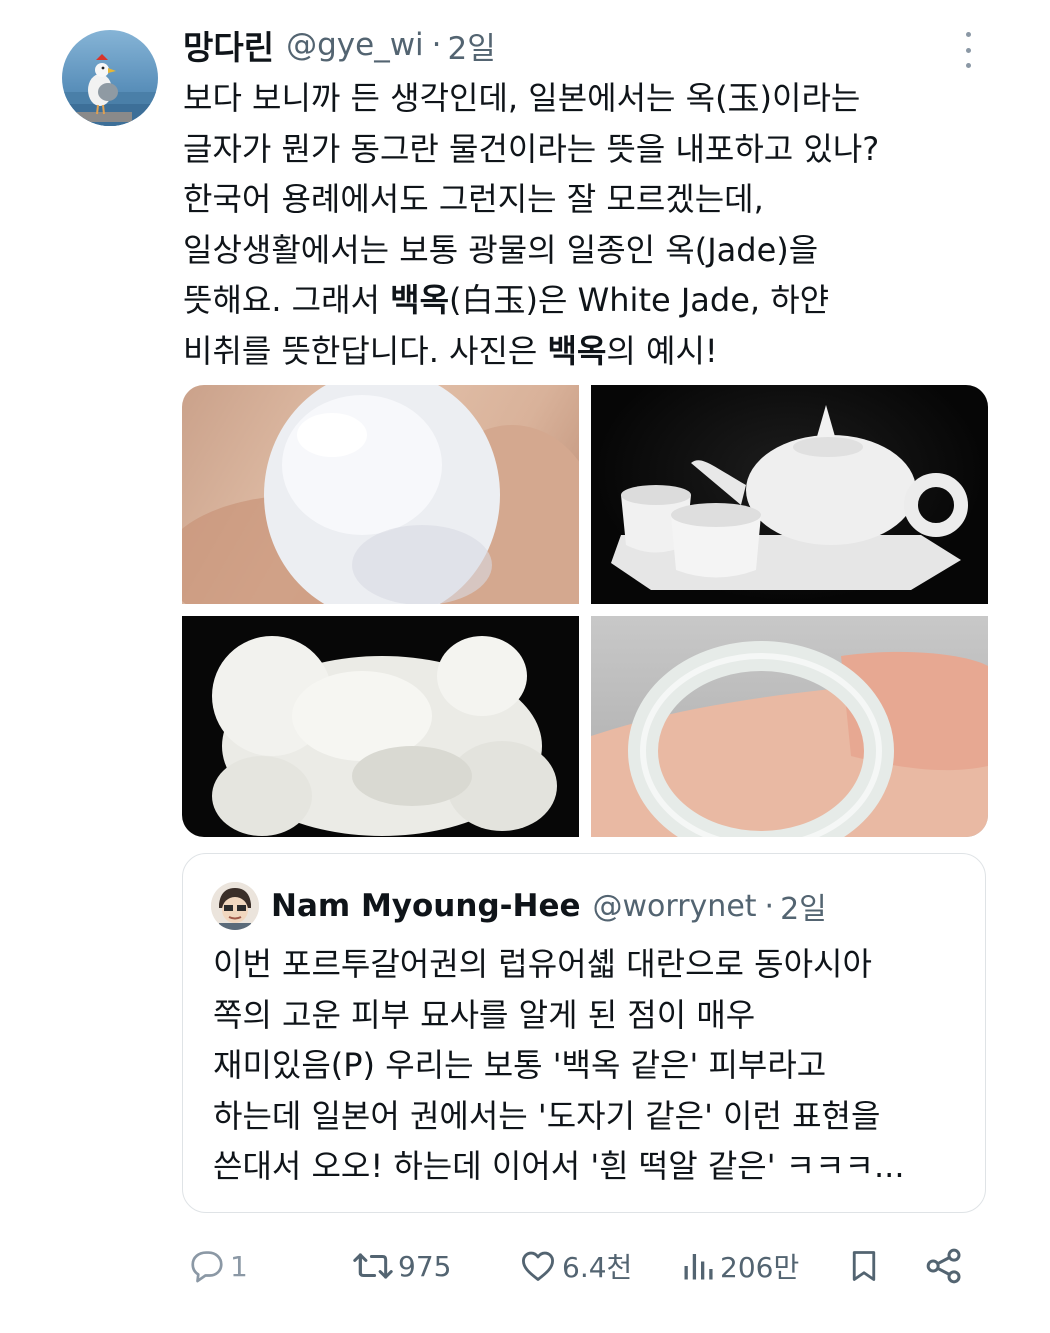  Describe the element at coordinates (522, 98) in the screenshot. I see `tweet-line: 보다 보니까 든 생각인데, 일본에서는 옥(玉)이라는` at that location.